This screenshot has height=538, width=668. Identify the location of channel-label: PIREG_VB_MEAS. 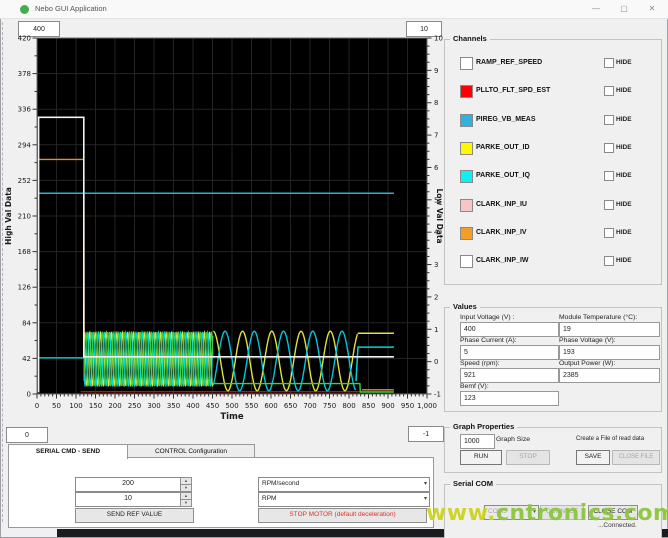
(506, 119).